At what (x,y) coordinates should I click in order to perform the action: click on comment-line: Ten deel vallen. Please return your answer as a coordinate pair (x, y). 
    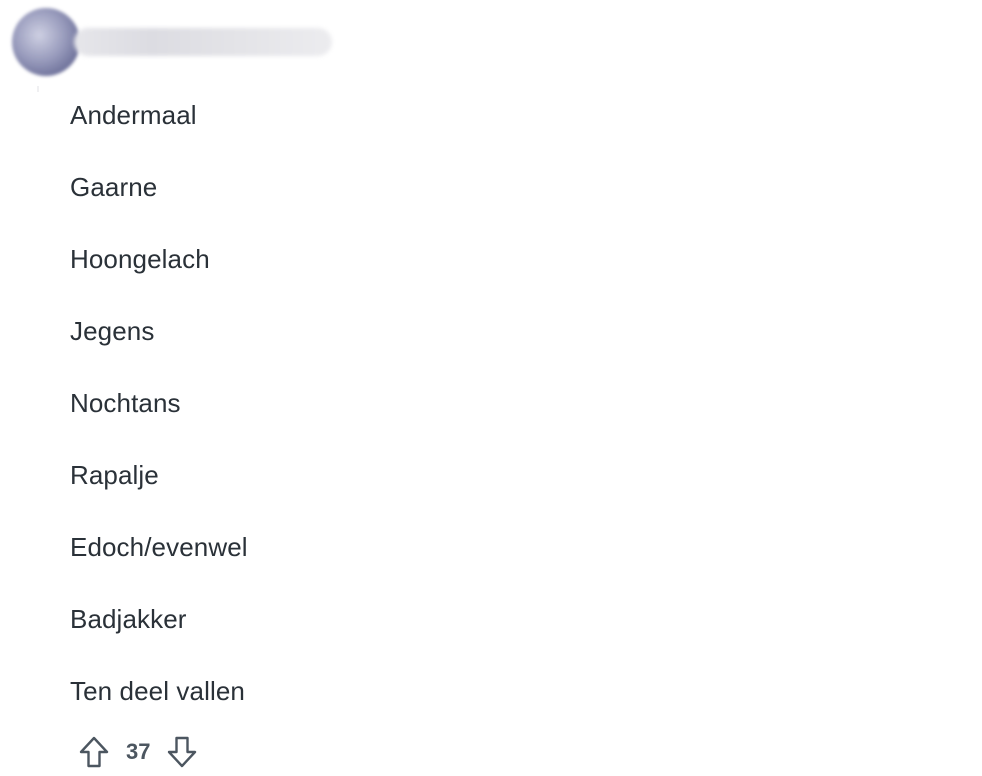
    Looking at the image, I should click on (157, 691).